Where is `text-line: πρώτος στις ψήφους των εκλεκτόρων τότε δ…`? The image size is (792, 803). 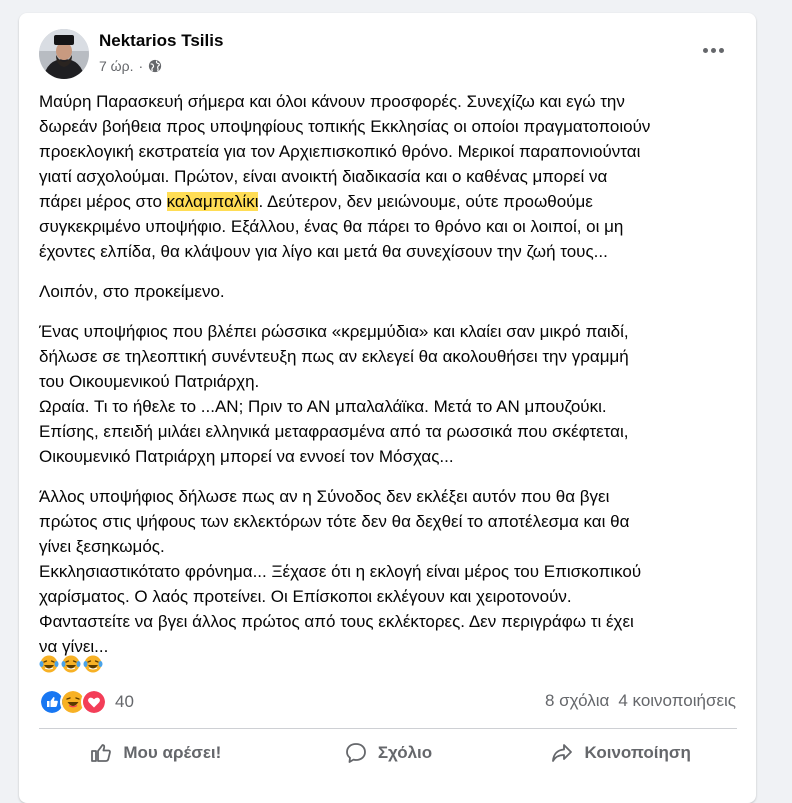
text-line: πρώτος στις ψήφους των εκλεκτόρων τότε δ… is located at coordinates (334, 521).